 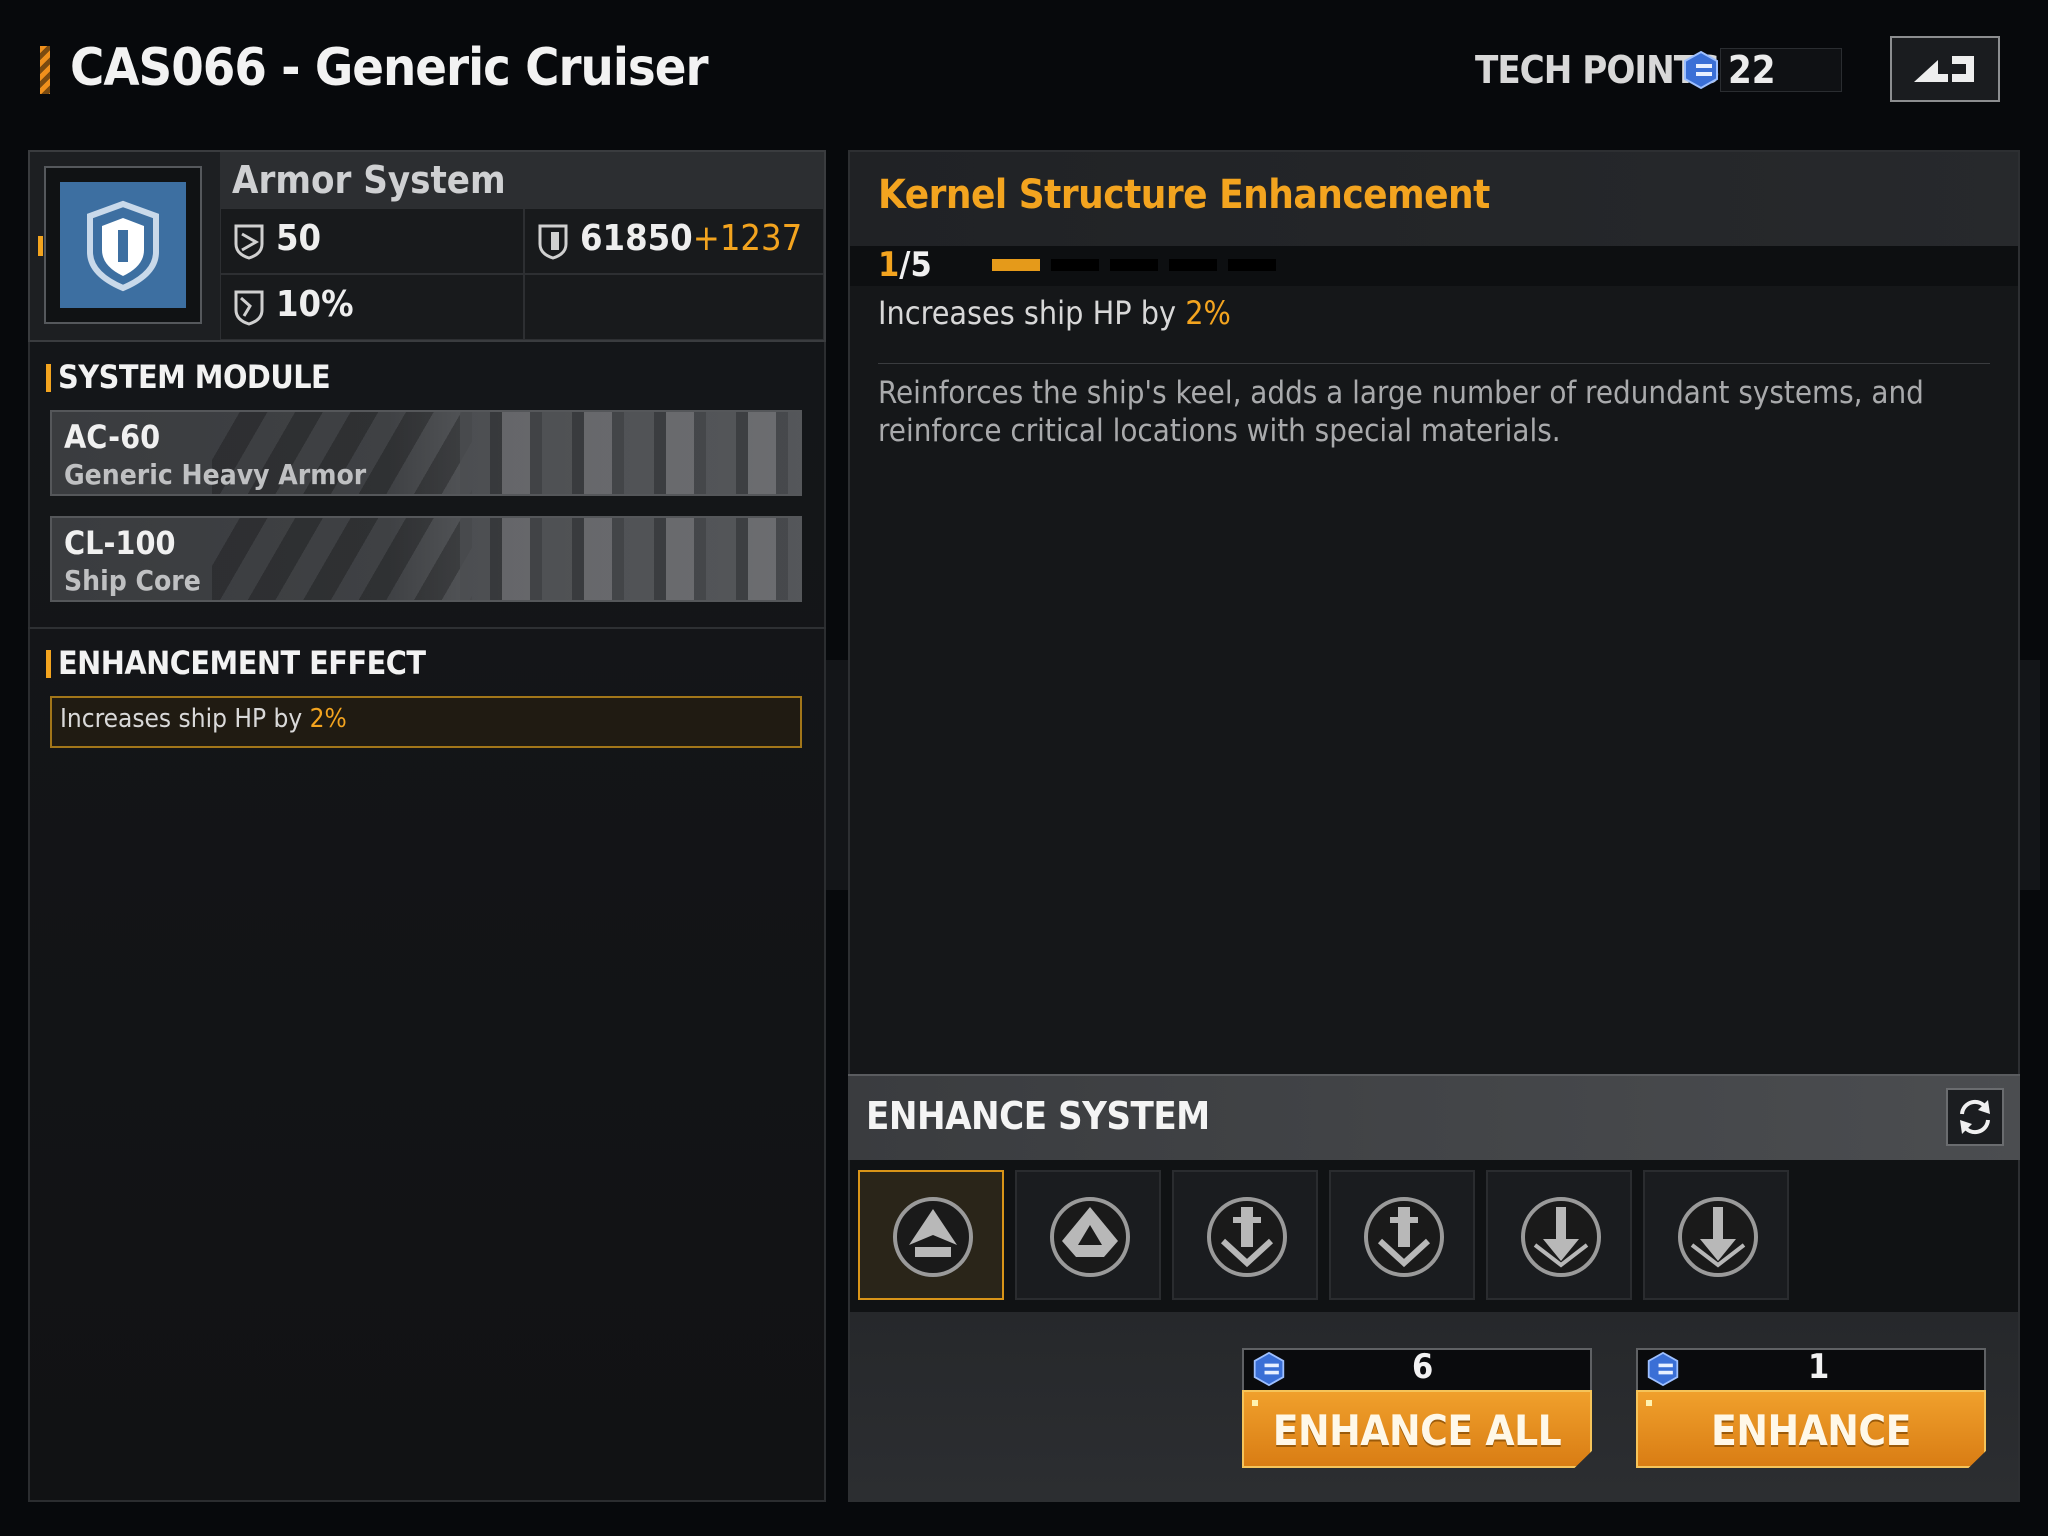 I want to click on refresh-button, so click(x=1975, y=1117).